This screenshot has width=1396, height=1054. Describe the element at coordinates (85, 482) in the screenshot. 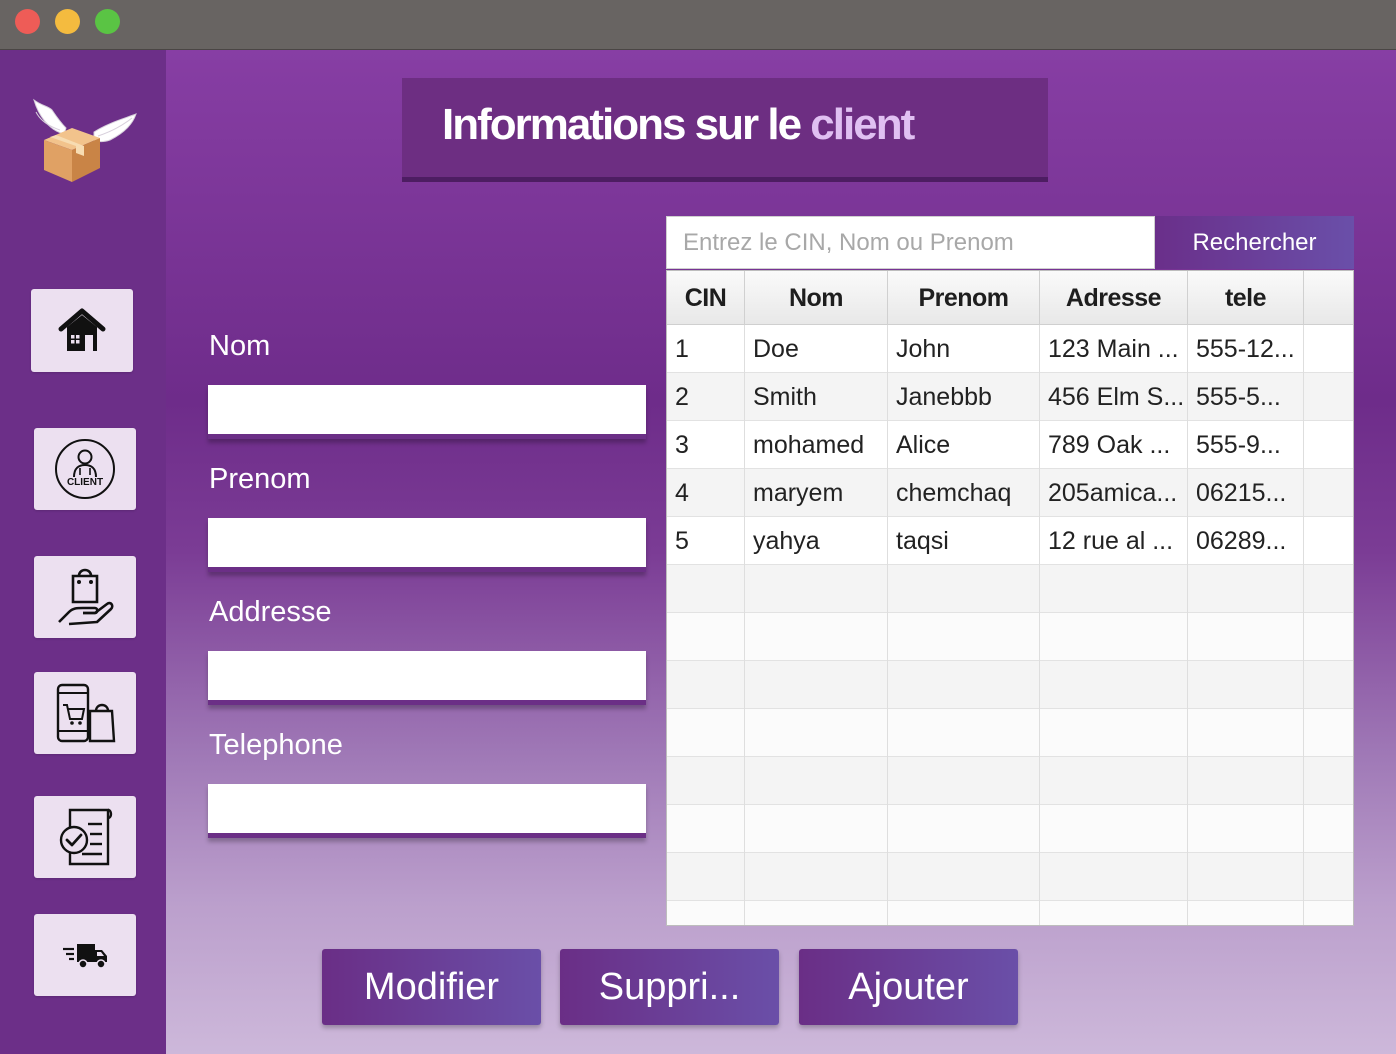

I see `svg-text: CLIENT` at that location.